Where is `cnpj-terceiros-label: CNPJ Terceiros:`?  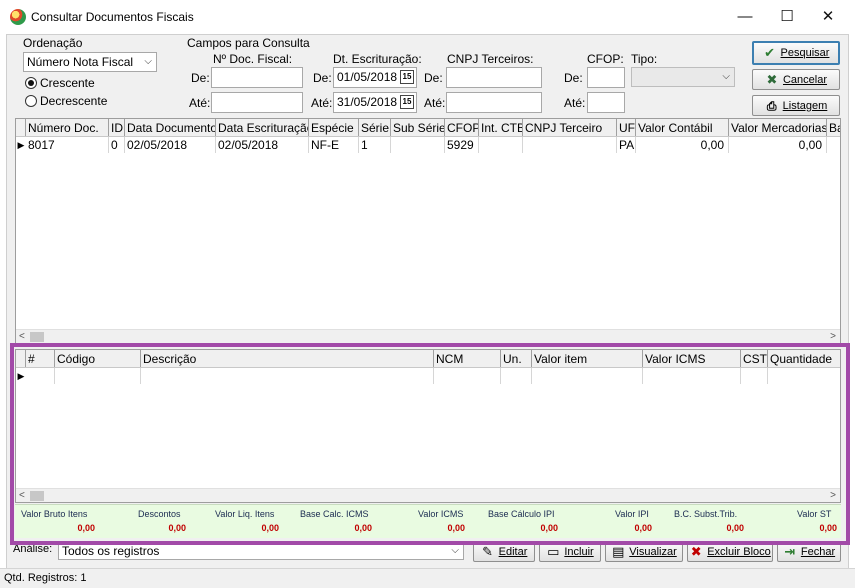 cnpj-terceiros-label: CNPJ Terceiros: is located at coordinates (490, 59).